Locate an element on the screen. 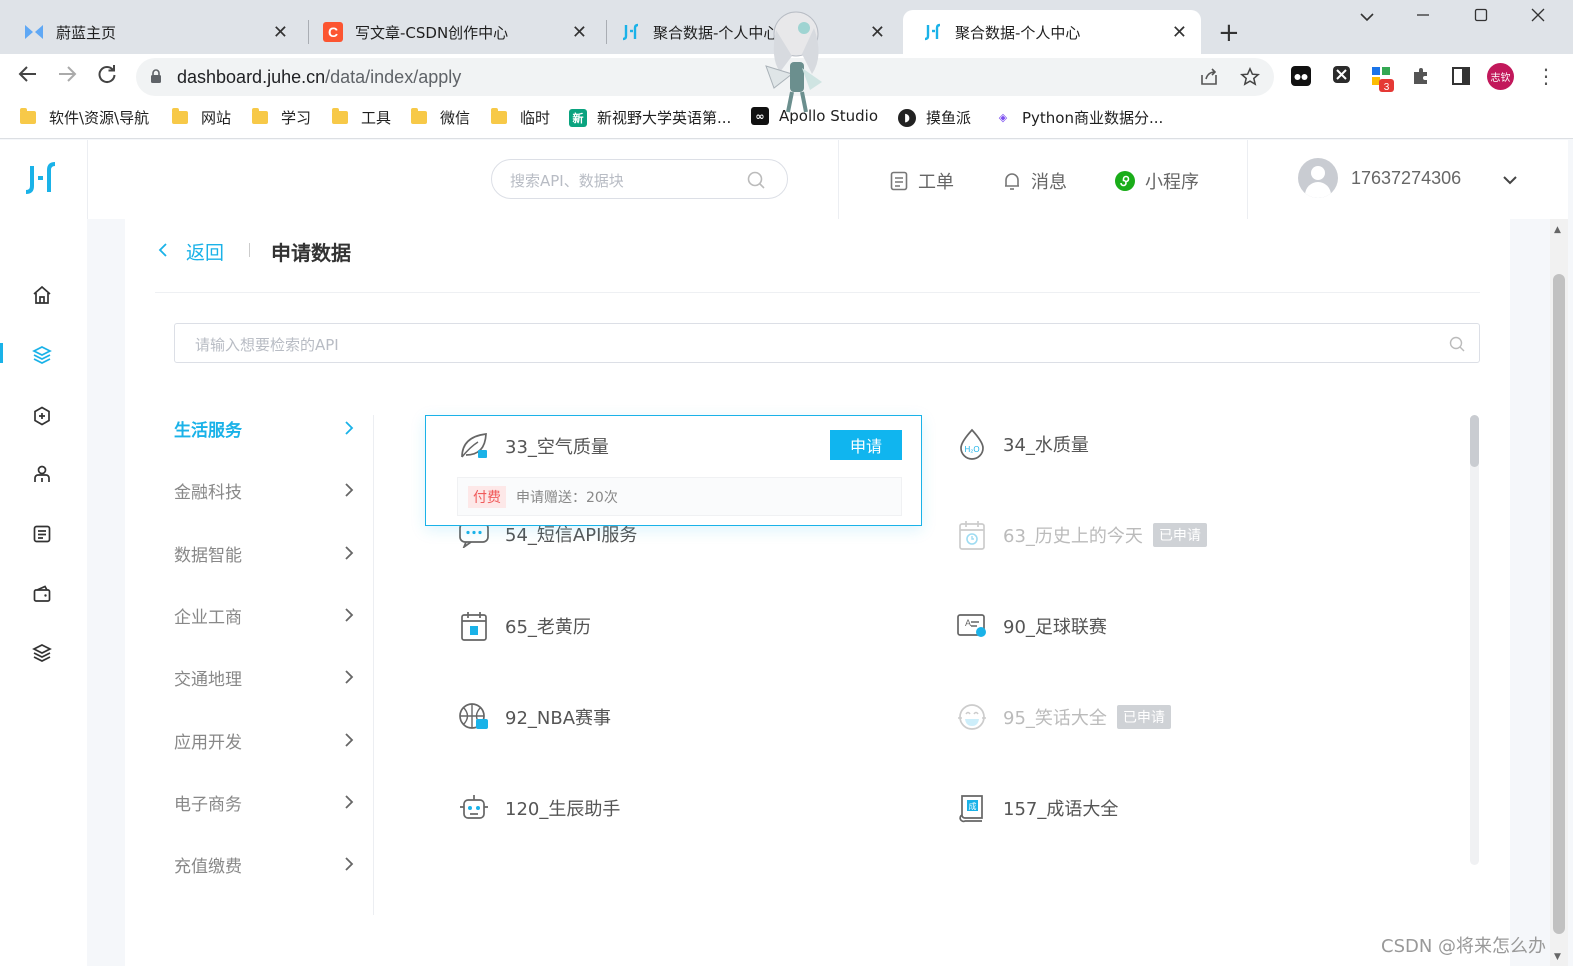 The height and width of the screenshot is (966, 1573). svg-text: H₂O is located at coordinates (971, 449).